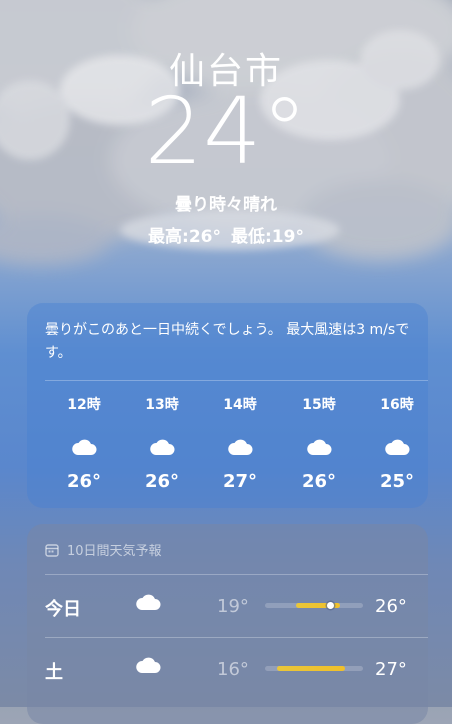 This screenshot has width=452, height=724. What do you see at coordinates (240, 405) in the screenshot?
I see `hour-label: 14時` at bounding box center [240, 405].